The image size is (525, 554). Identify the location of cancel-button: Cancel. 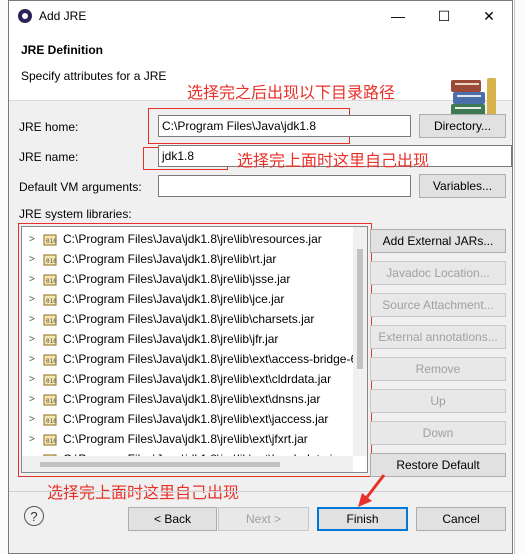
(461, 519).